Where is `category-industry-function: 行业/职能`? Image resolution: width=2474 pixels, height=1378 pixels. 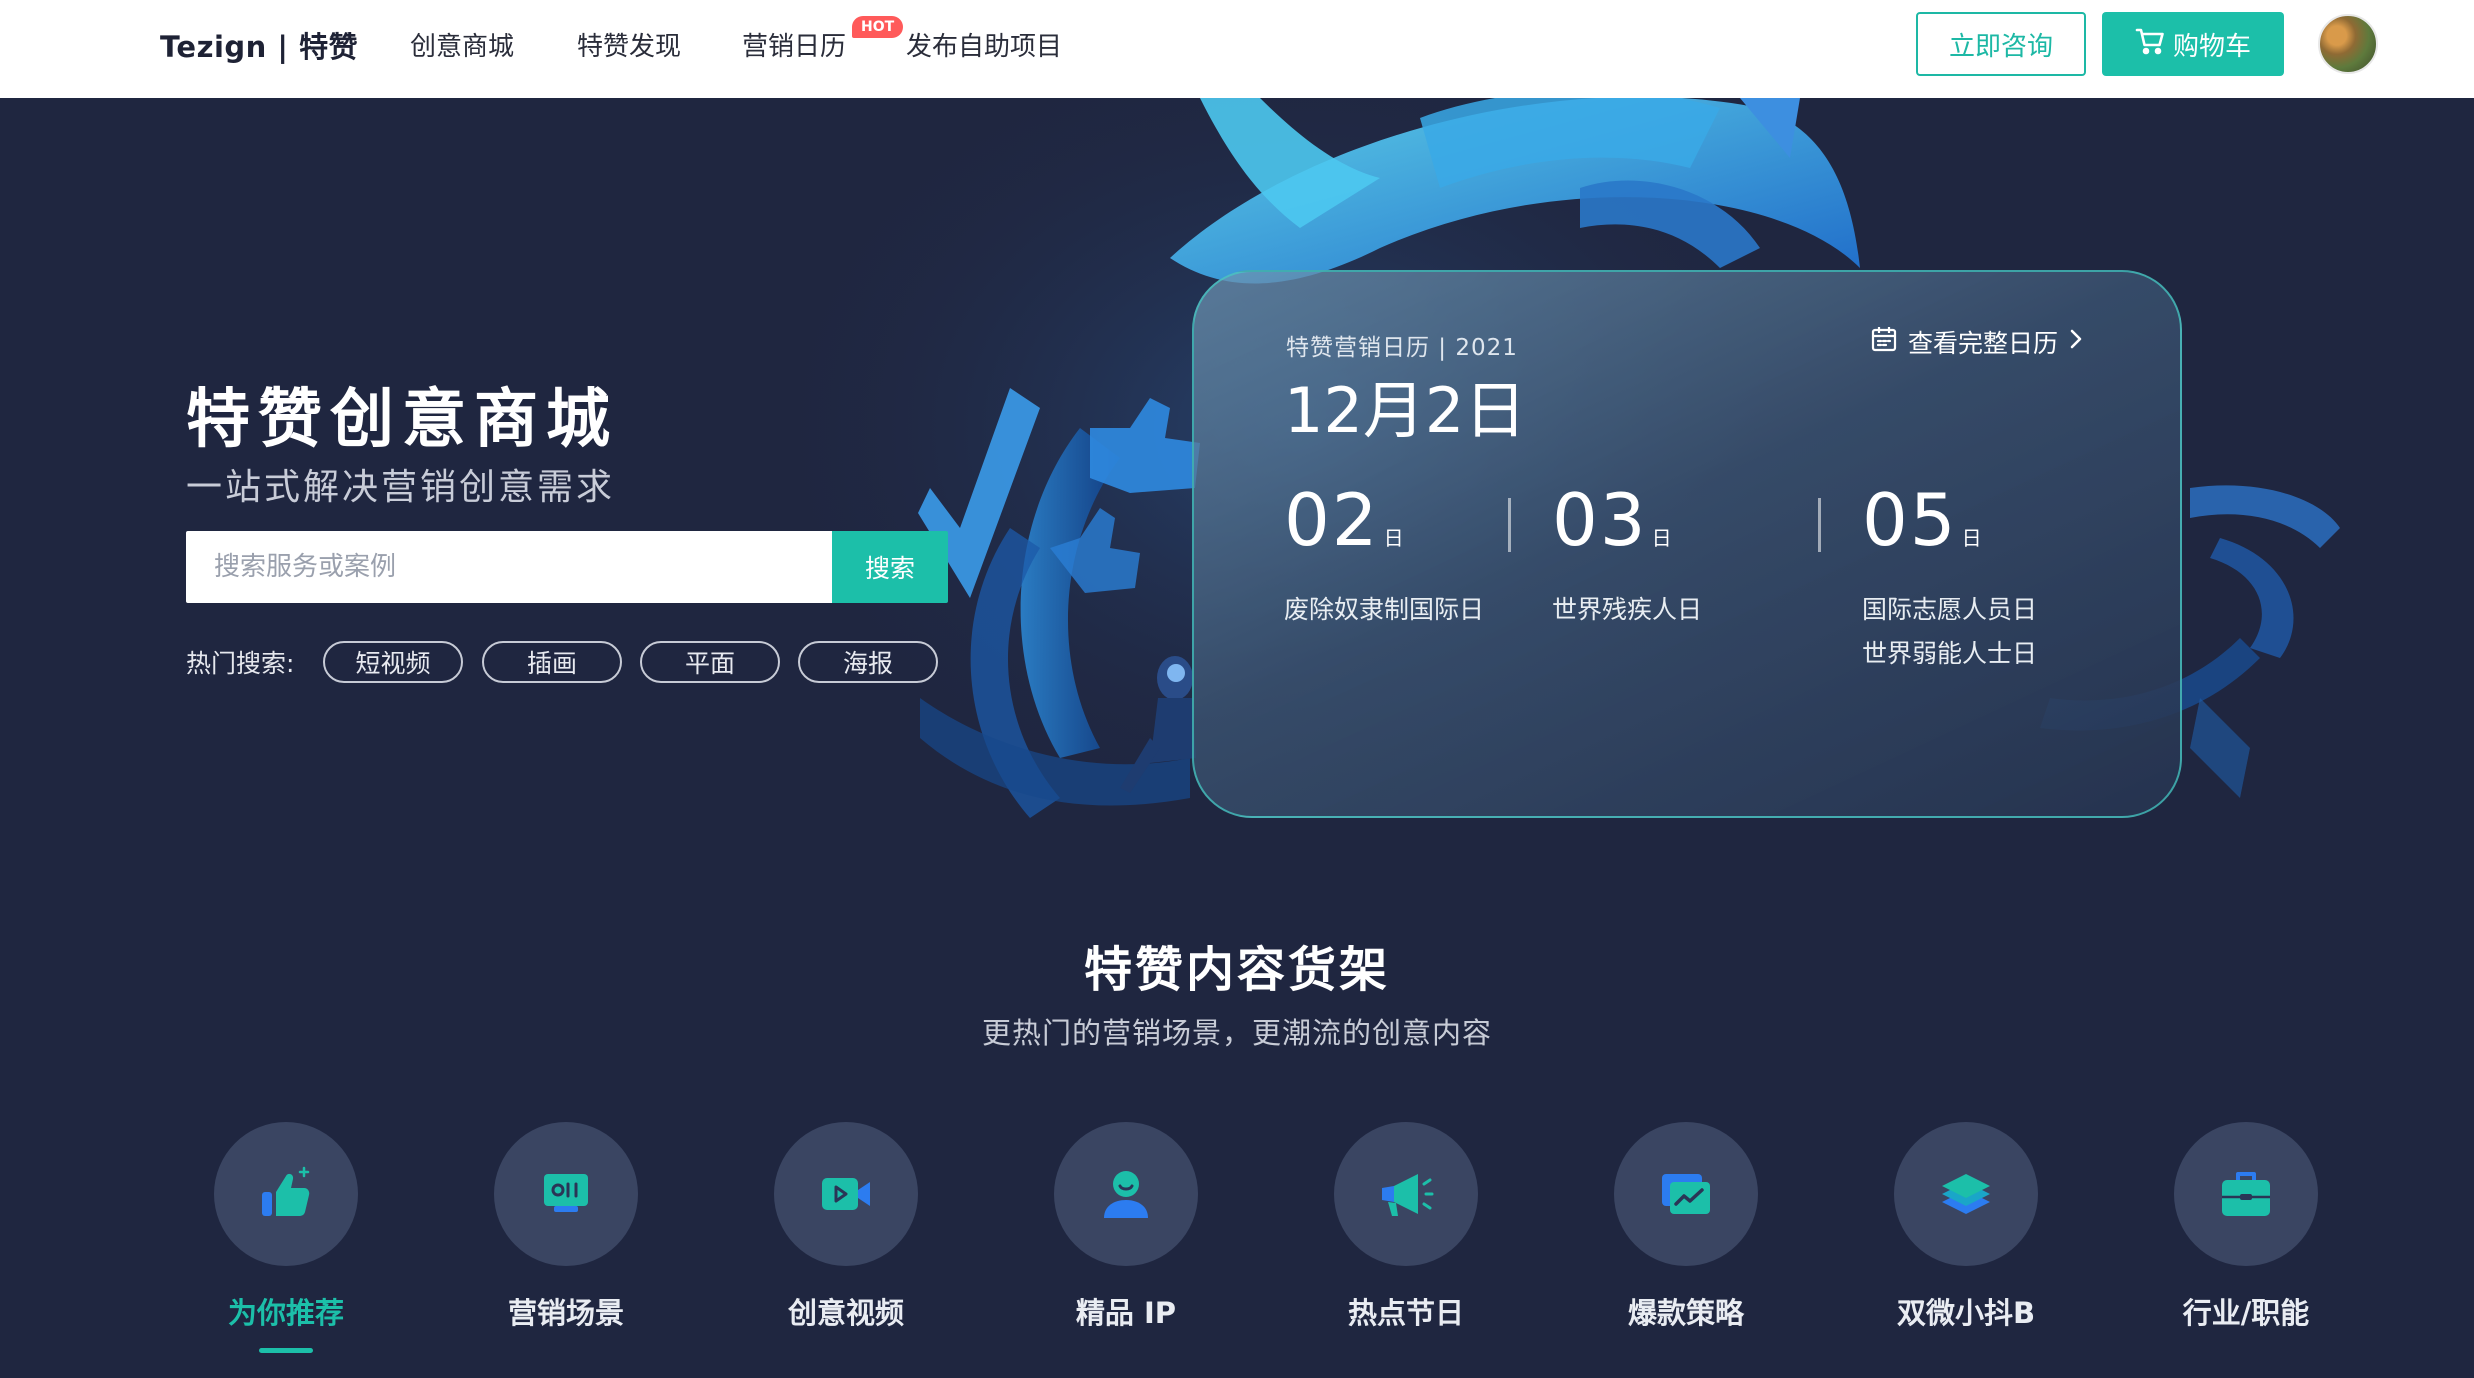
category-industry-function: 行业/职能 is located at coordinates (2246, 1227).